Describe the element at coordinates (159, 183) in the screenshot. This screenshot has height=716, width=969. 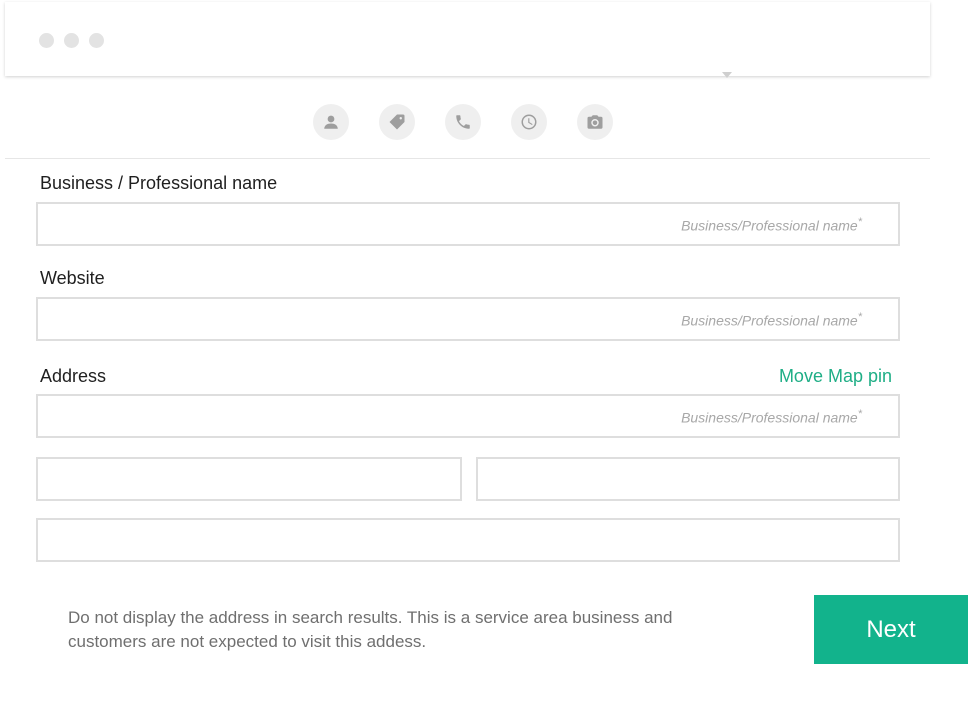
I see `business-name-label: Business / Professional name` at that location.